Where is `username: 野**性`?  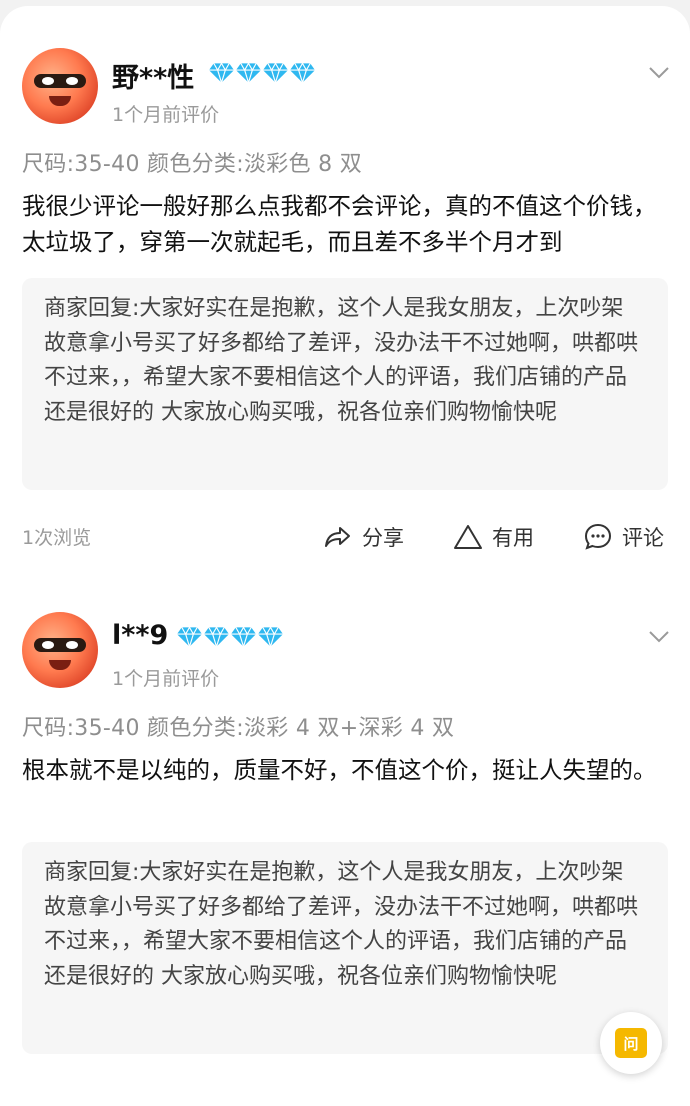
username: 野**性 is located at coordinates (153, 78).